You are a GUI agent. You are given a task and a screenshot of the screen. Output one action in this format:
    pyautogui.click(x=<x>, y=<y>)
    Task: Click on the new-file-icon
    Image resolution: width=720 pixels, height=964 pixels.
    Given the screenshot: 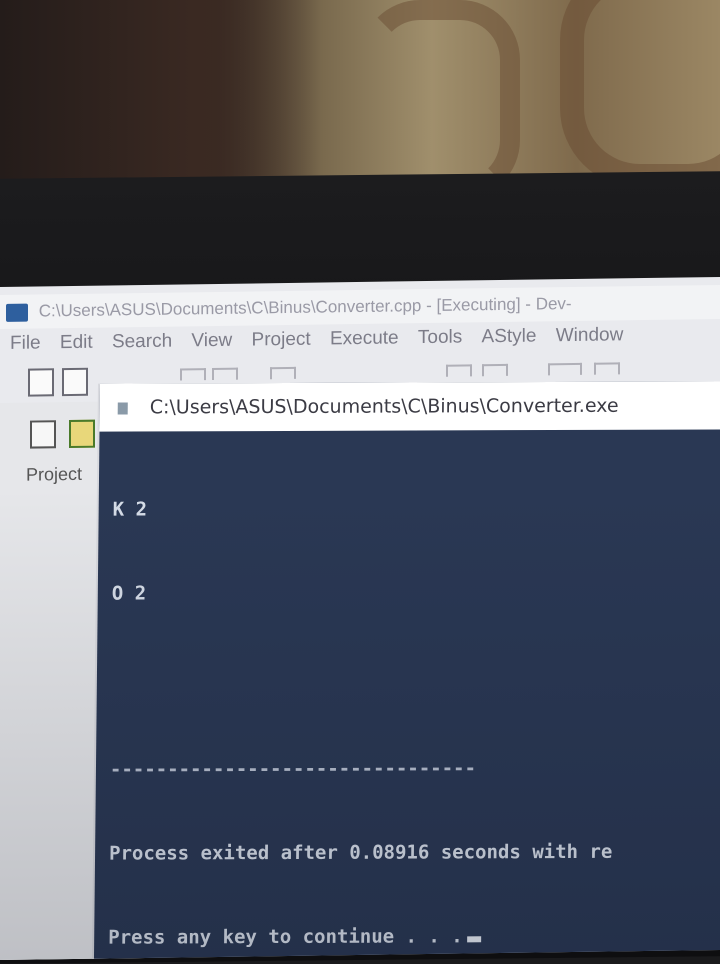 What is the action you would take?
    pyautogui.click(x=41, y=382)
    